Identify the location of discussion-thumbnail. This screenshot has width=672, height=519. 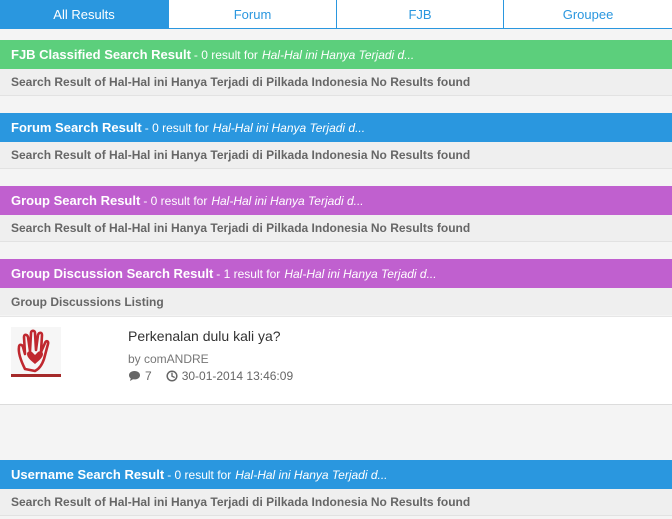
(36, 352).